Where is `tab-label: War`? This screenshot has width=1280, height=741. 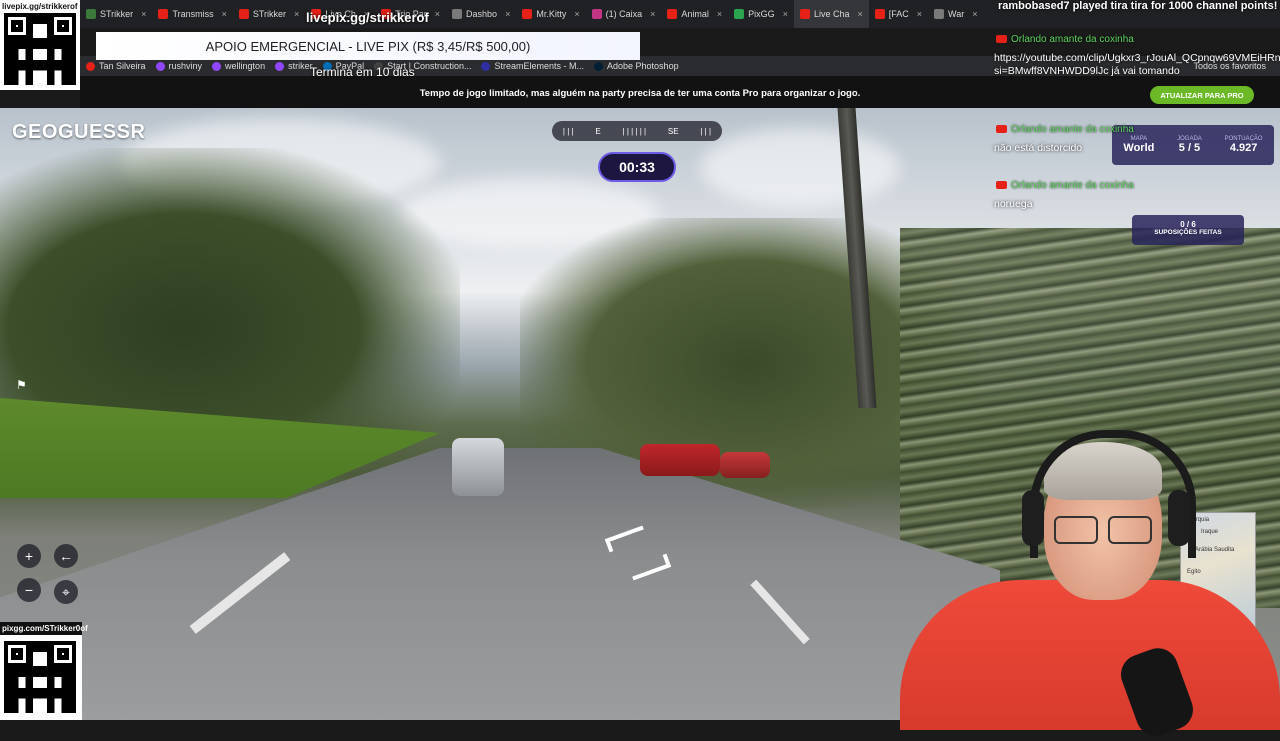
tab-label: War is located at coordinates (956, 14).